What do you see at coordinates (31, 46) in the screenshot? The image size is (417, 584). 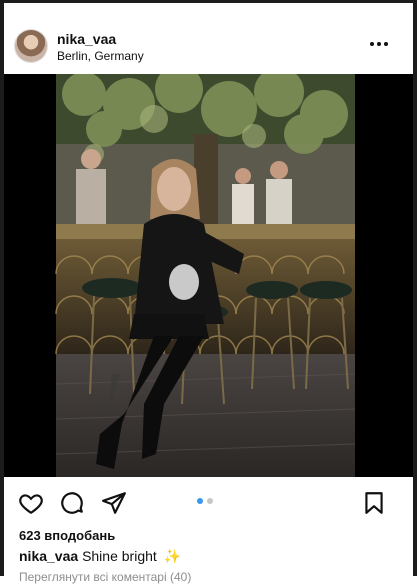 I see `avatar` at bounding box center [31, 46].